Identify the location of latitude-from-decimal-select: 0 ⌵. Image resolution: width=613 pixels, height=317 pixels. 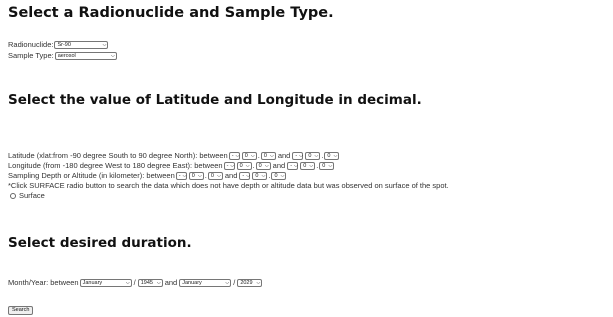
(268, 156).